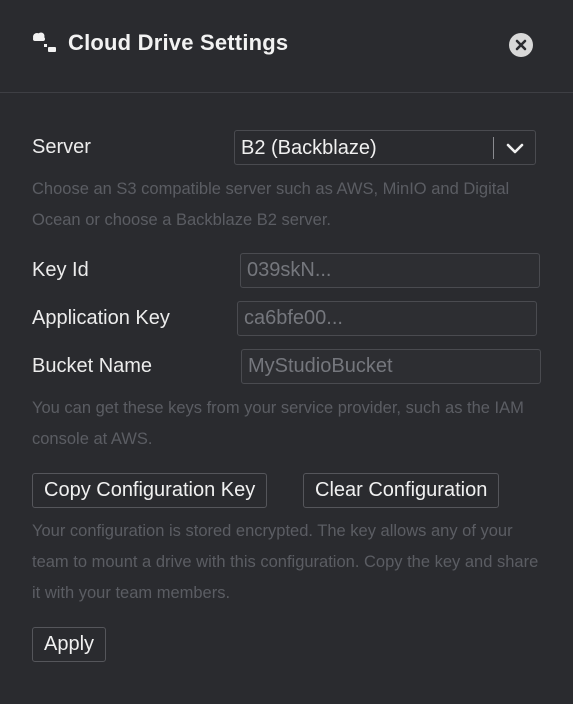 This screenshot has height=704, width=573. I want to click on close-button, so click(521, 45).